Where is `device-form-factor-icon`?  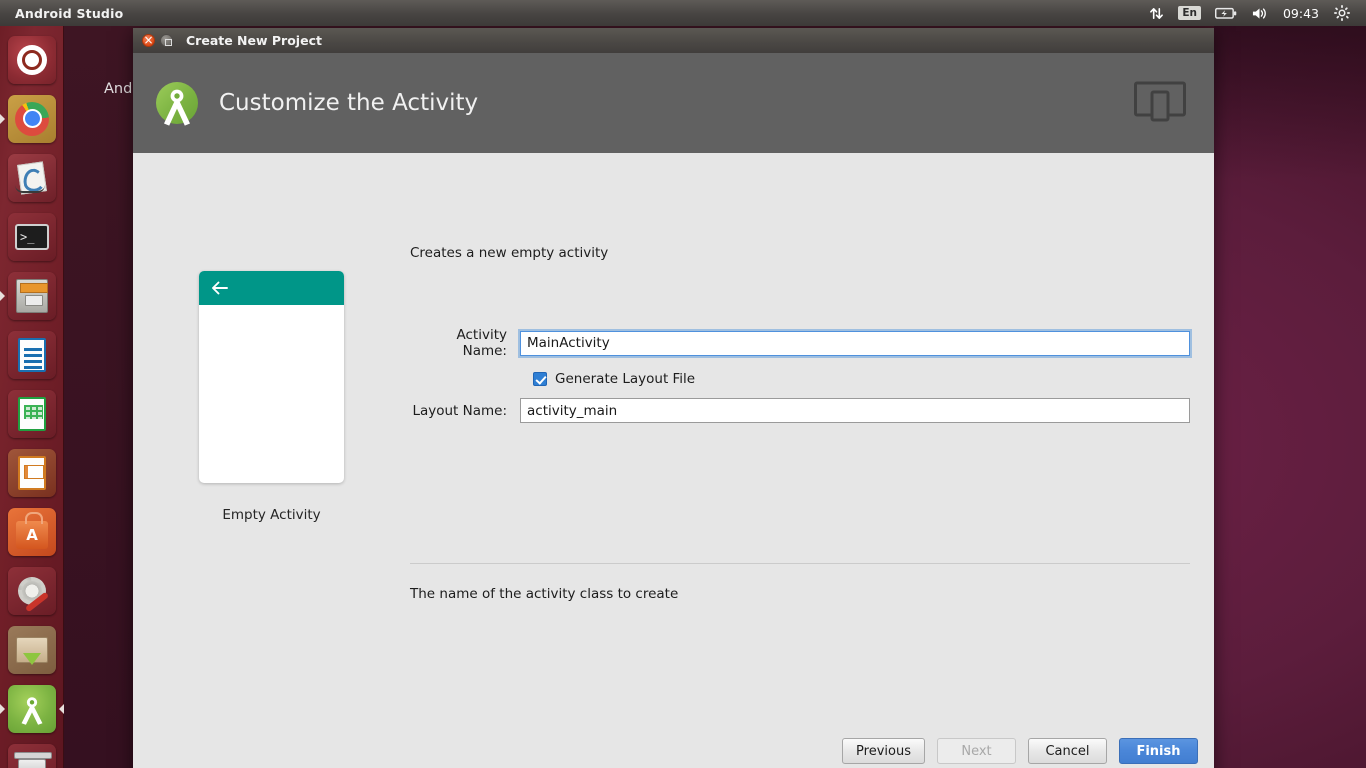 device-form-factor-icon is located at coordinates (1160, 103).